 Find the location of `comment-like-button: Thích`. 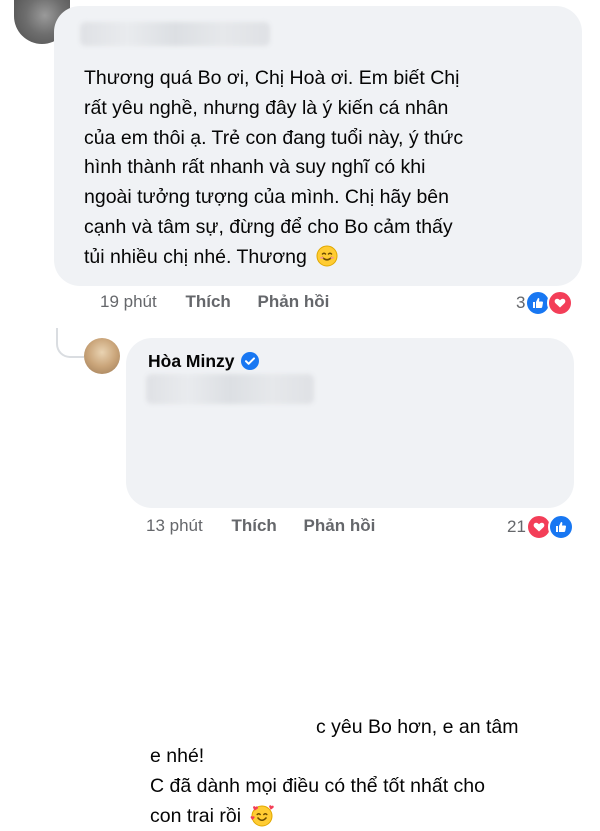

comment-like-button: Thích is located at coordinates (207, 301).